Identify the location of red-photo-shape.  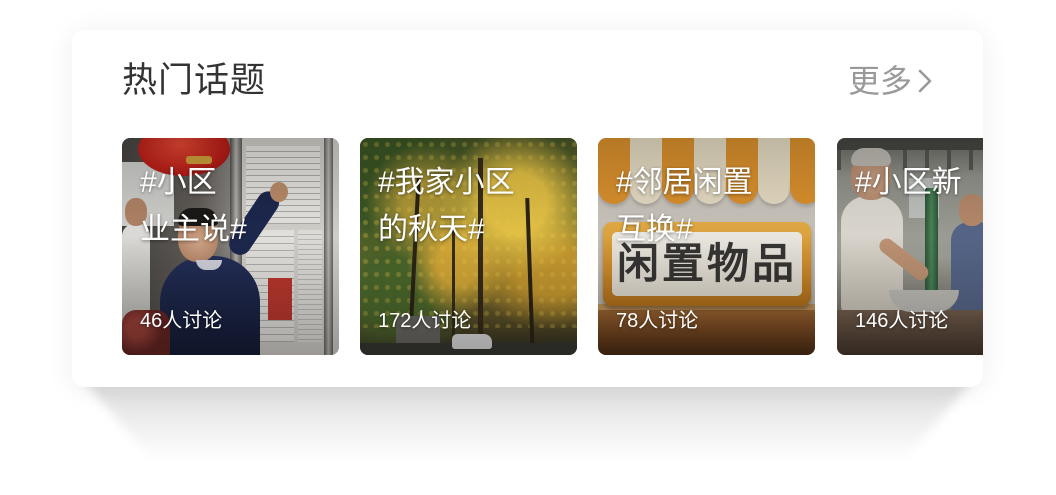
(280, 299).